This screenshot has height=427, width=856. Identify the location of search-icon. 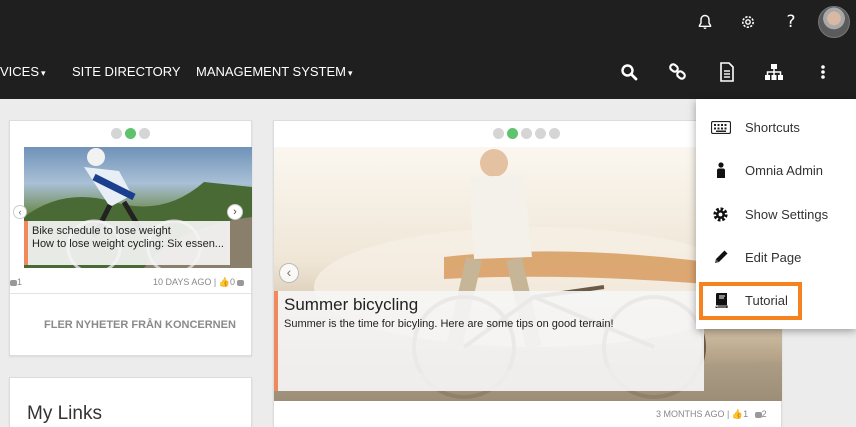
(629, 72).